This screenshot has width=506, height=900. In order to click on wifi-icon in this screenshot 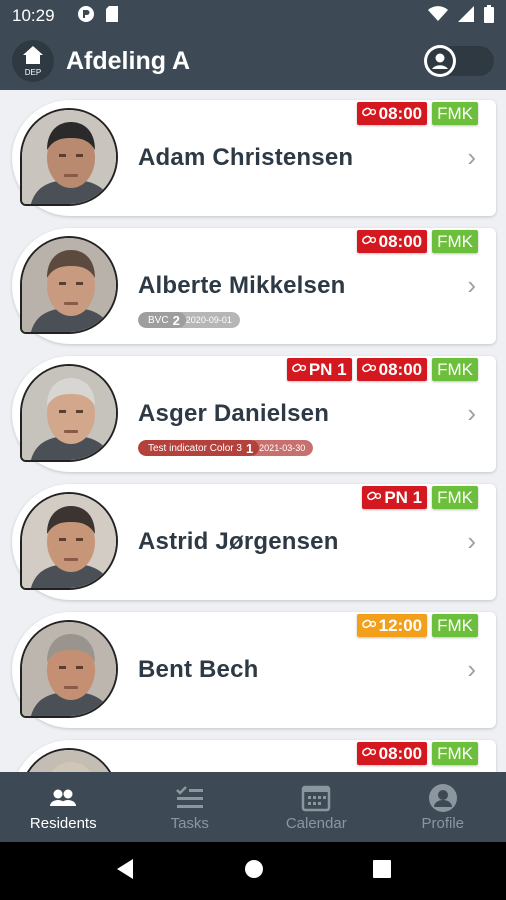, I will do `click(438, 16)`.